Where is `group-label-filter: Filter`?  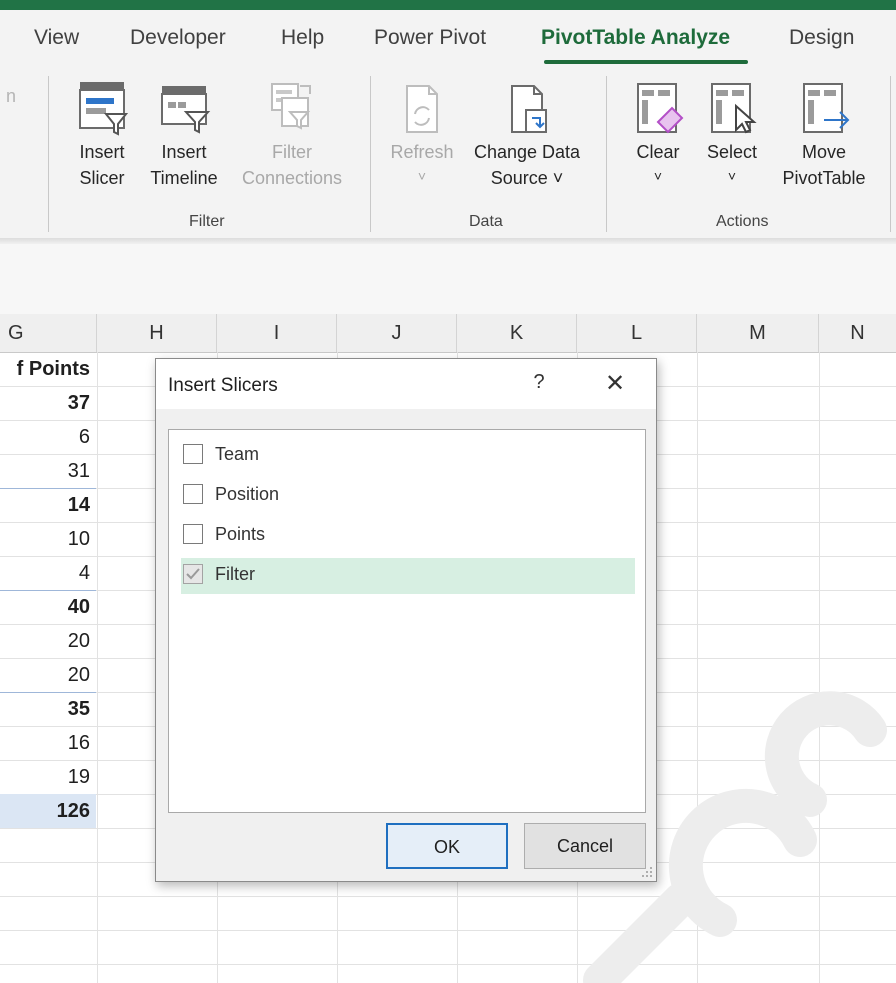 group-label-filter: Filter is located at coordinates (207, 221).